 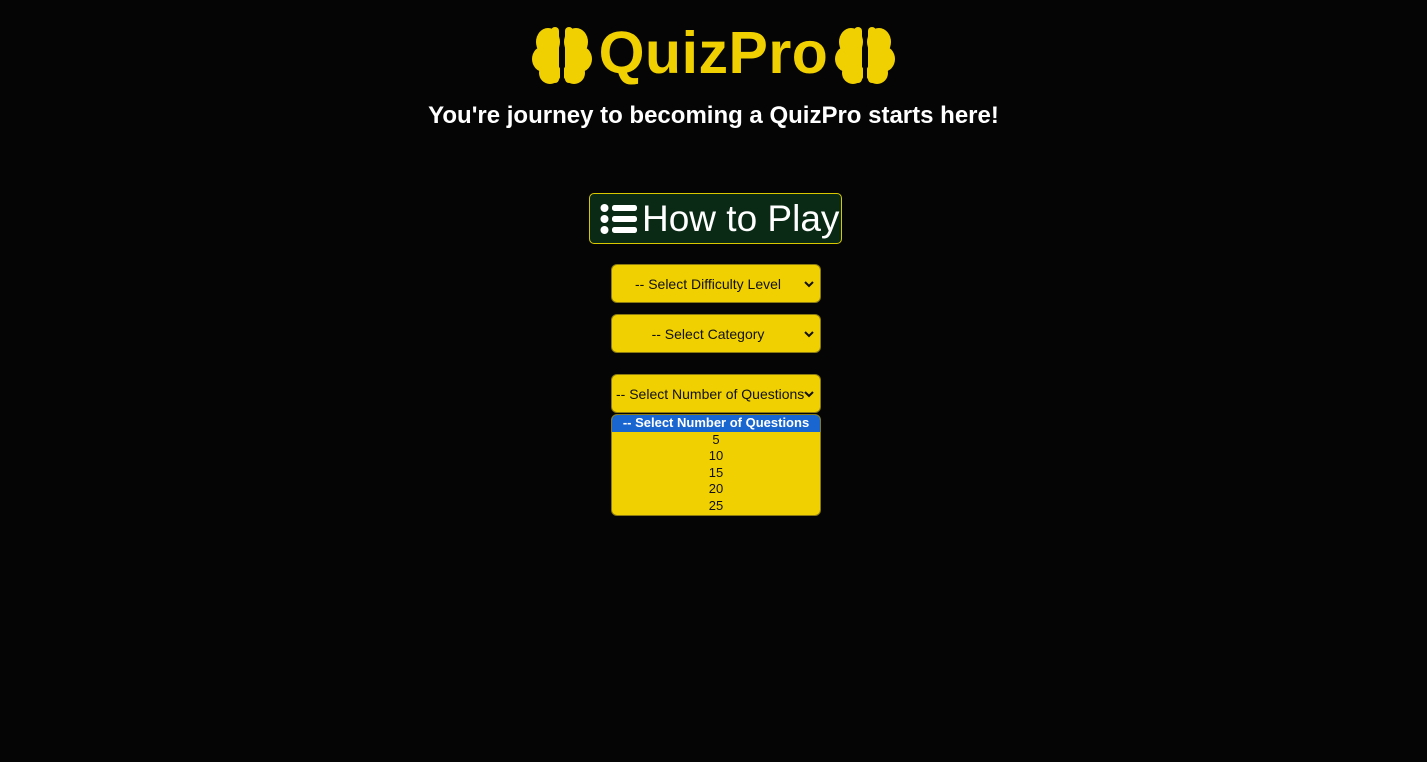 What do you see at coordinates (707, 283) in the screenshot?
I see `difficulty-select-value: -- Select Difficulty Level` at bounding box center [707, 283].